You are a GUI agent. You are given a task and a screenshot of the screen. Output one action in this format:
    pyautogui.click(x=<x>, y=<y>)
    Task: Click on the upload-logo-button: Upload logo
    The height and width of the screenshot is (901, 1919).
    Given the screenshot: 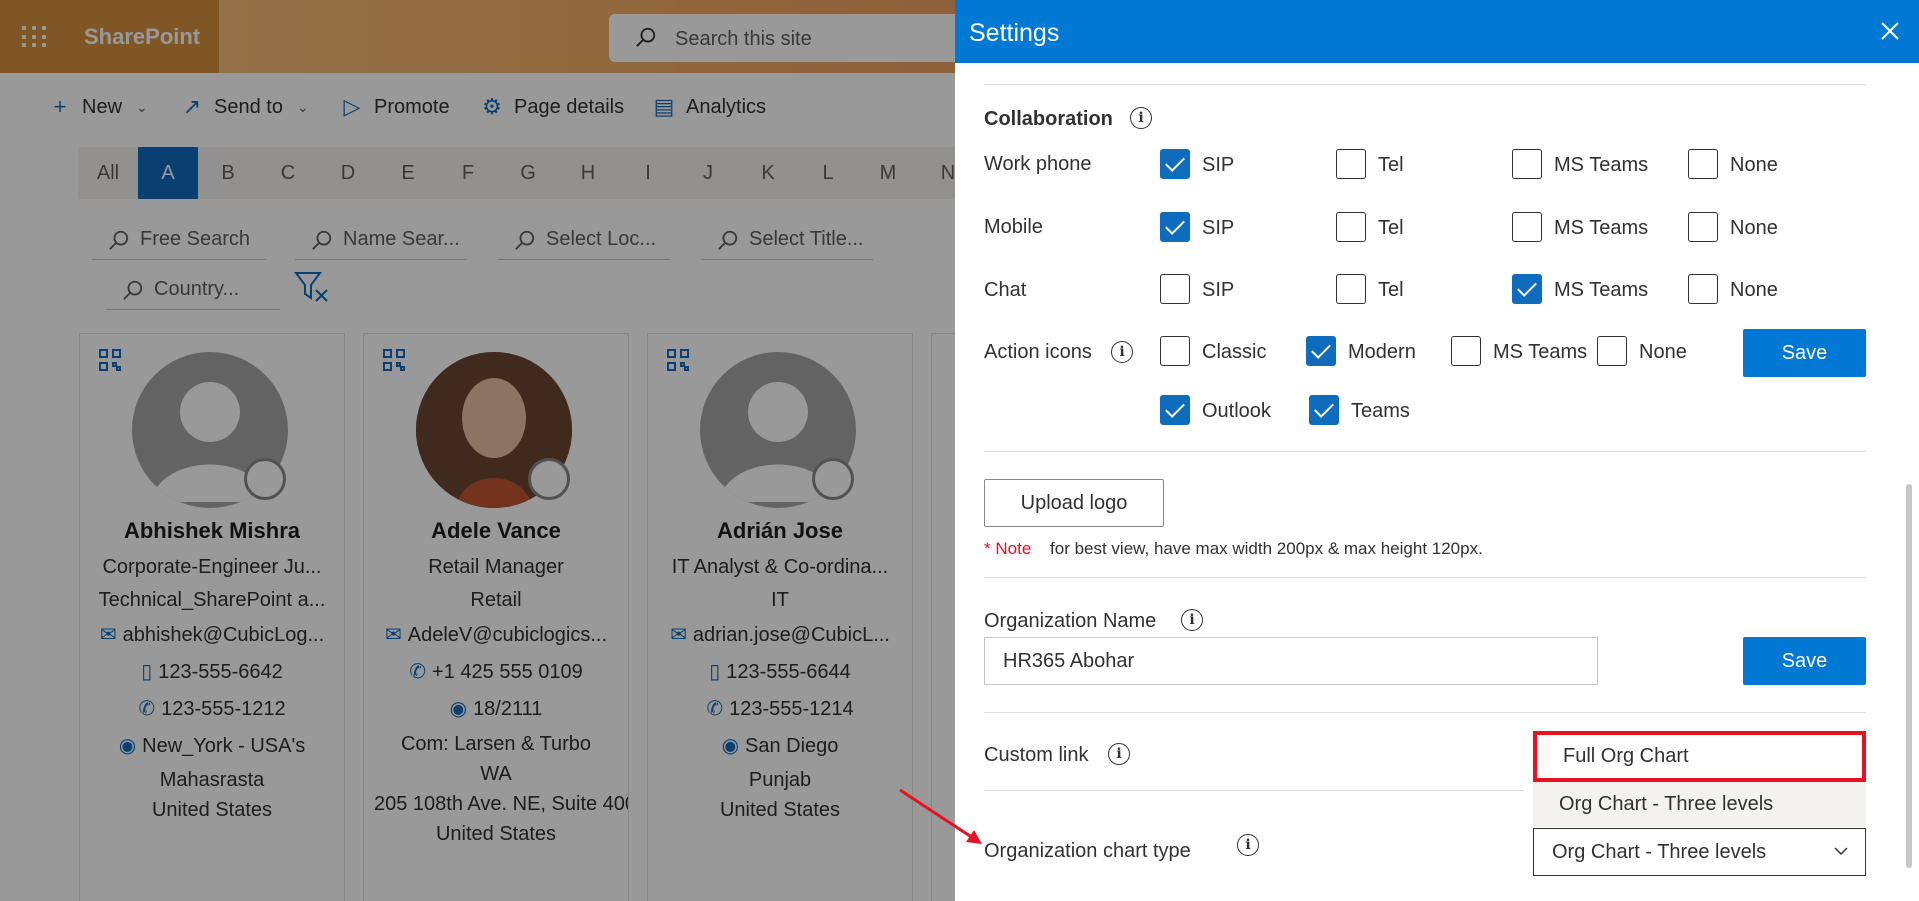 What is the action you would take?
    pyautogui.click(x=1074, y=503)
    